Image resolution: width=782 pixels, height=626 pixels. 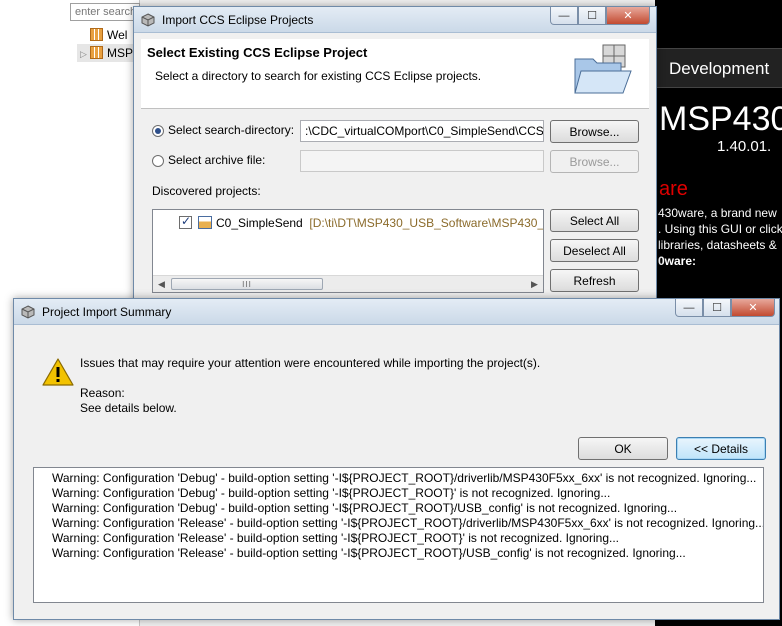 I want to click on archive-file-label: Select archive file:, so click(x=217, y=160).